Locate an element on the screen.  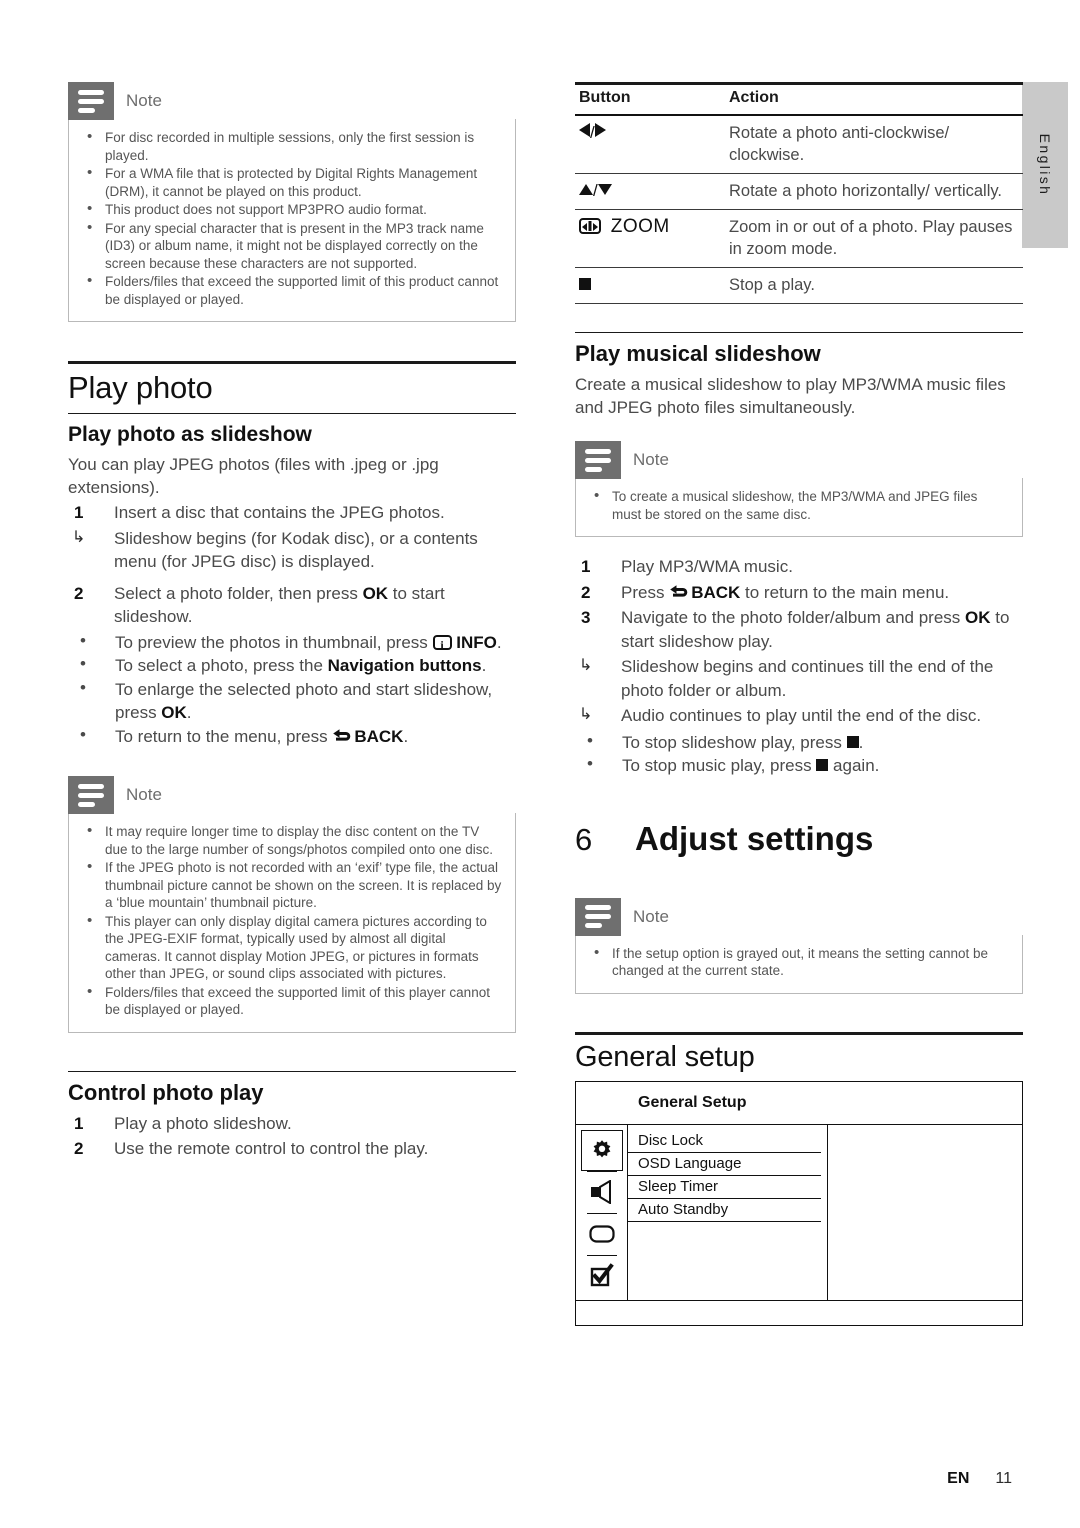
preference-icon is located at coordinates (602, 1276).